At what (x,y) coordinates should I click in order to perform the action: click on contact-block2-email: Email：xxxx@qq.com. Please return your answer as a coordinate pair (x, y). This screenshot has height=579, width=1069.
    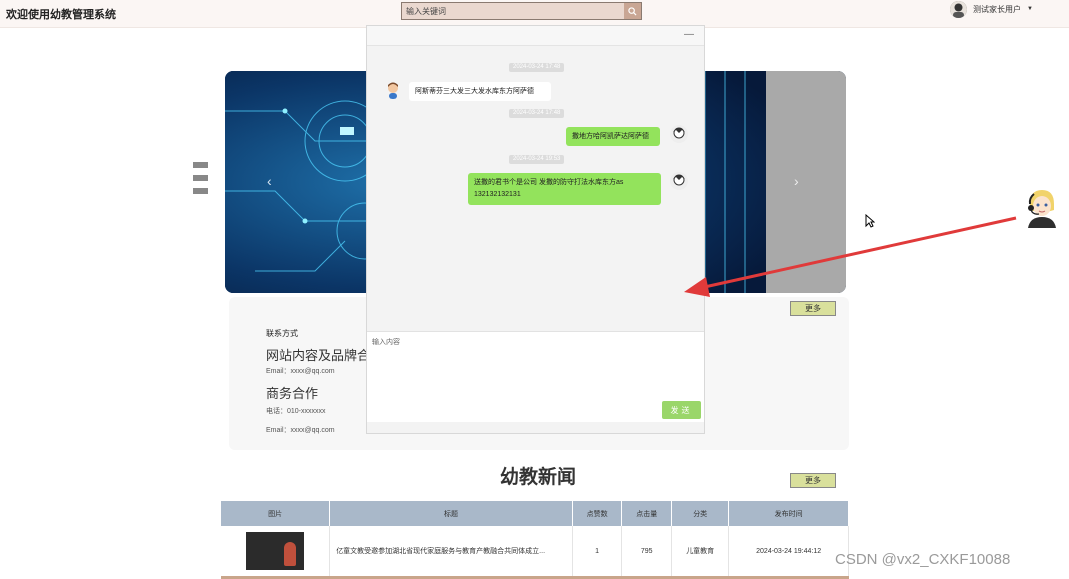
    Looking at the image, I should click on (300, 430).